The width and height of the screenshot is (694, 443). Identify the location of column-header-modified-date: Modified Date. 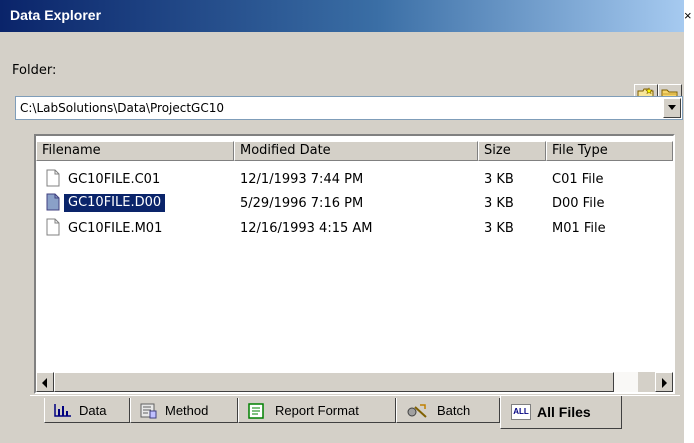
(356, 151).